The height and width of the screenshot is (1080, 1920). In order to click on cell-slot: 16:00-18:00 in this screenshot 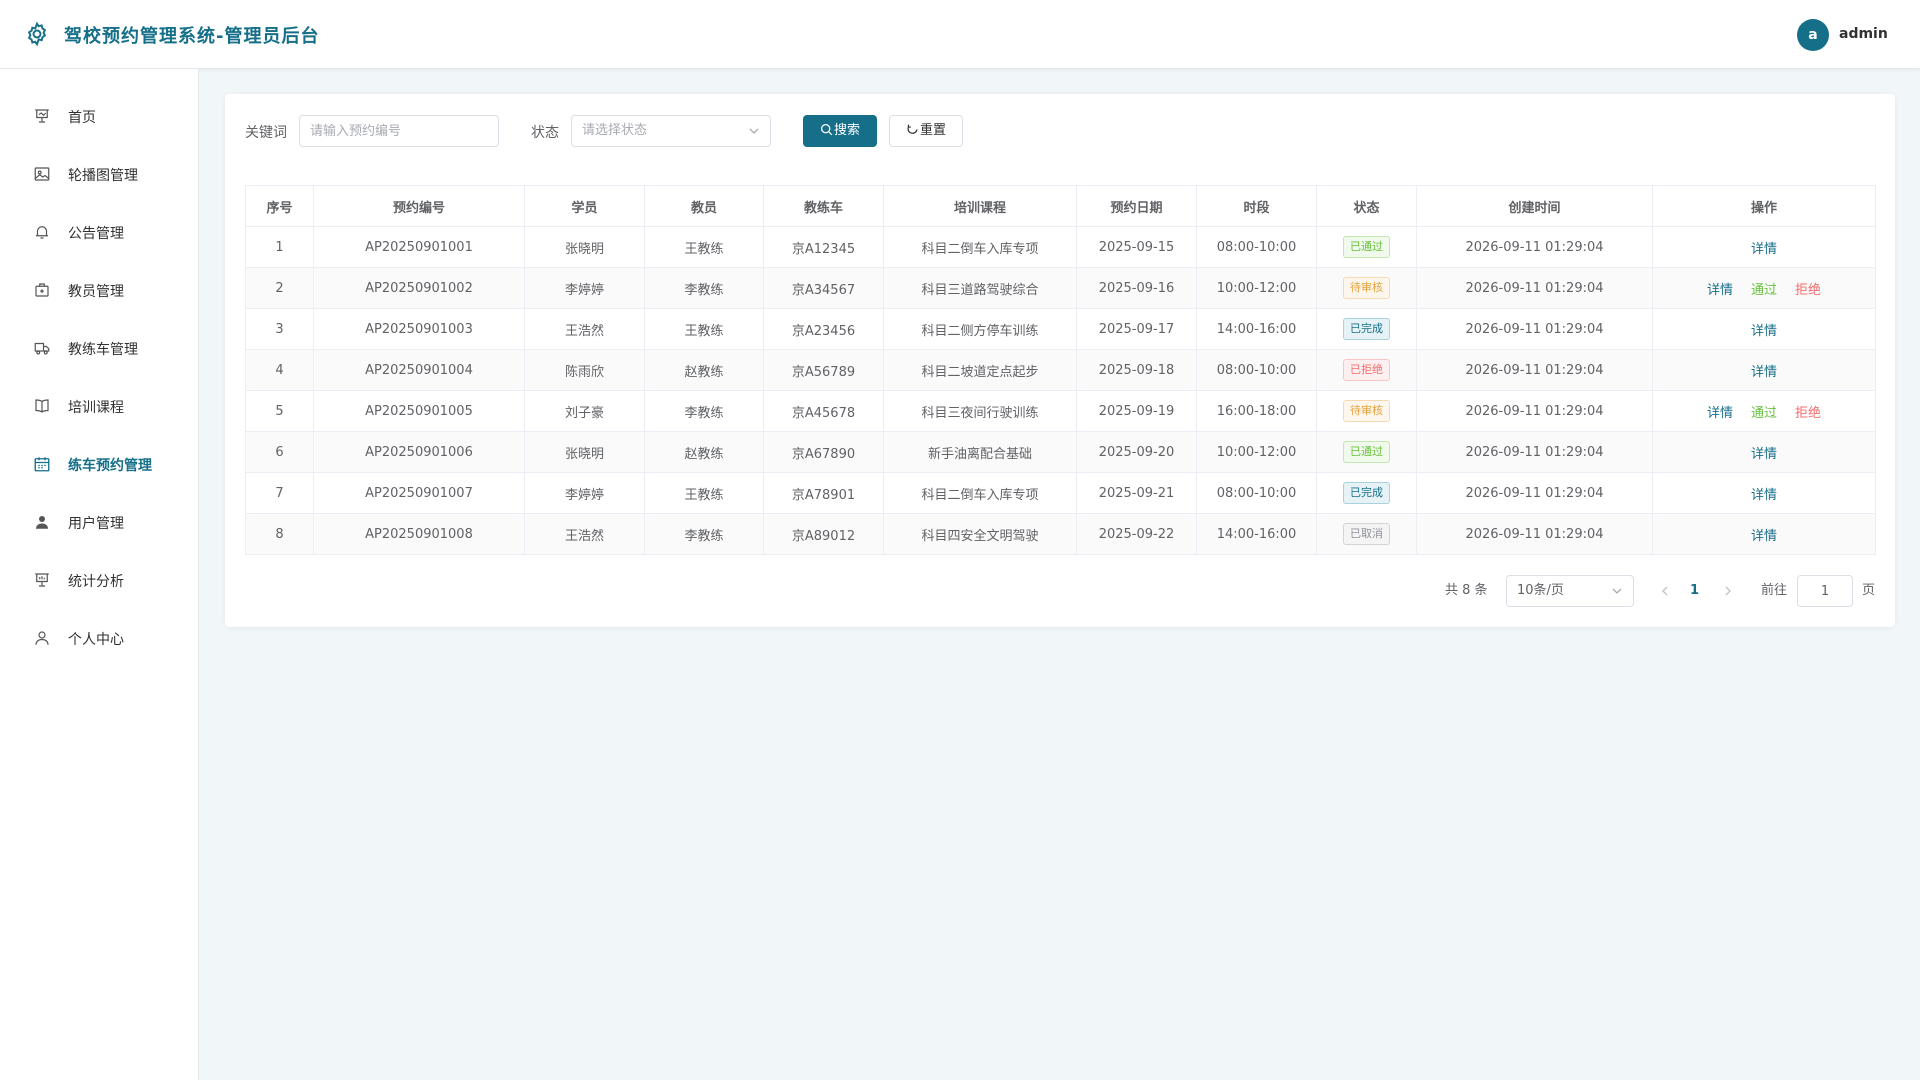, I will do `click(1256, 411)`.